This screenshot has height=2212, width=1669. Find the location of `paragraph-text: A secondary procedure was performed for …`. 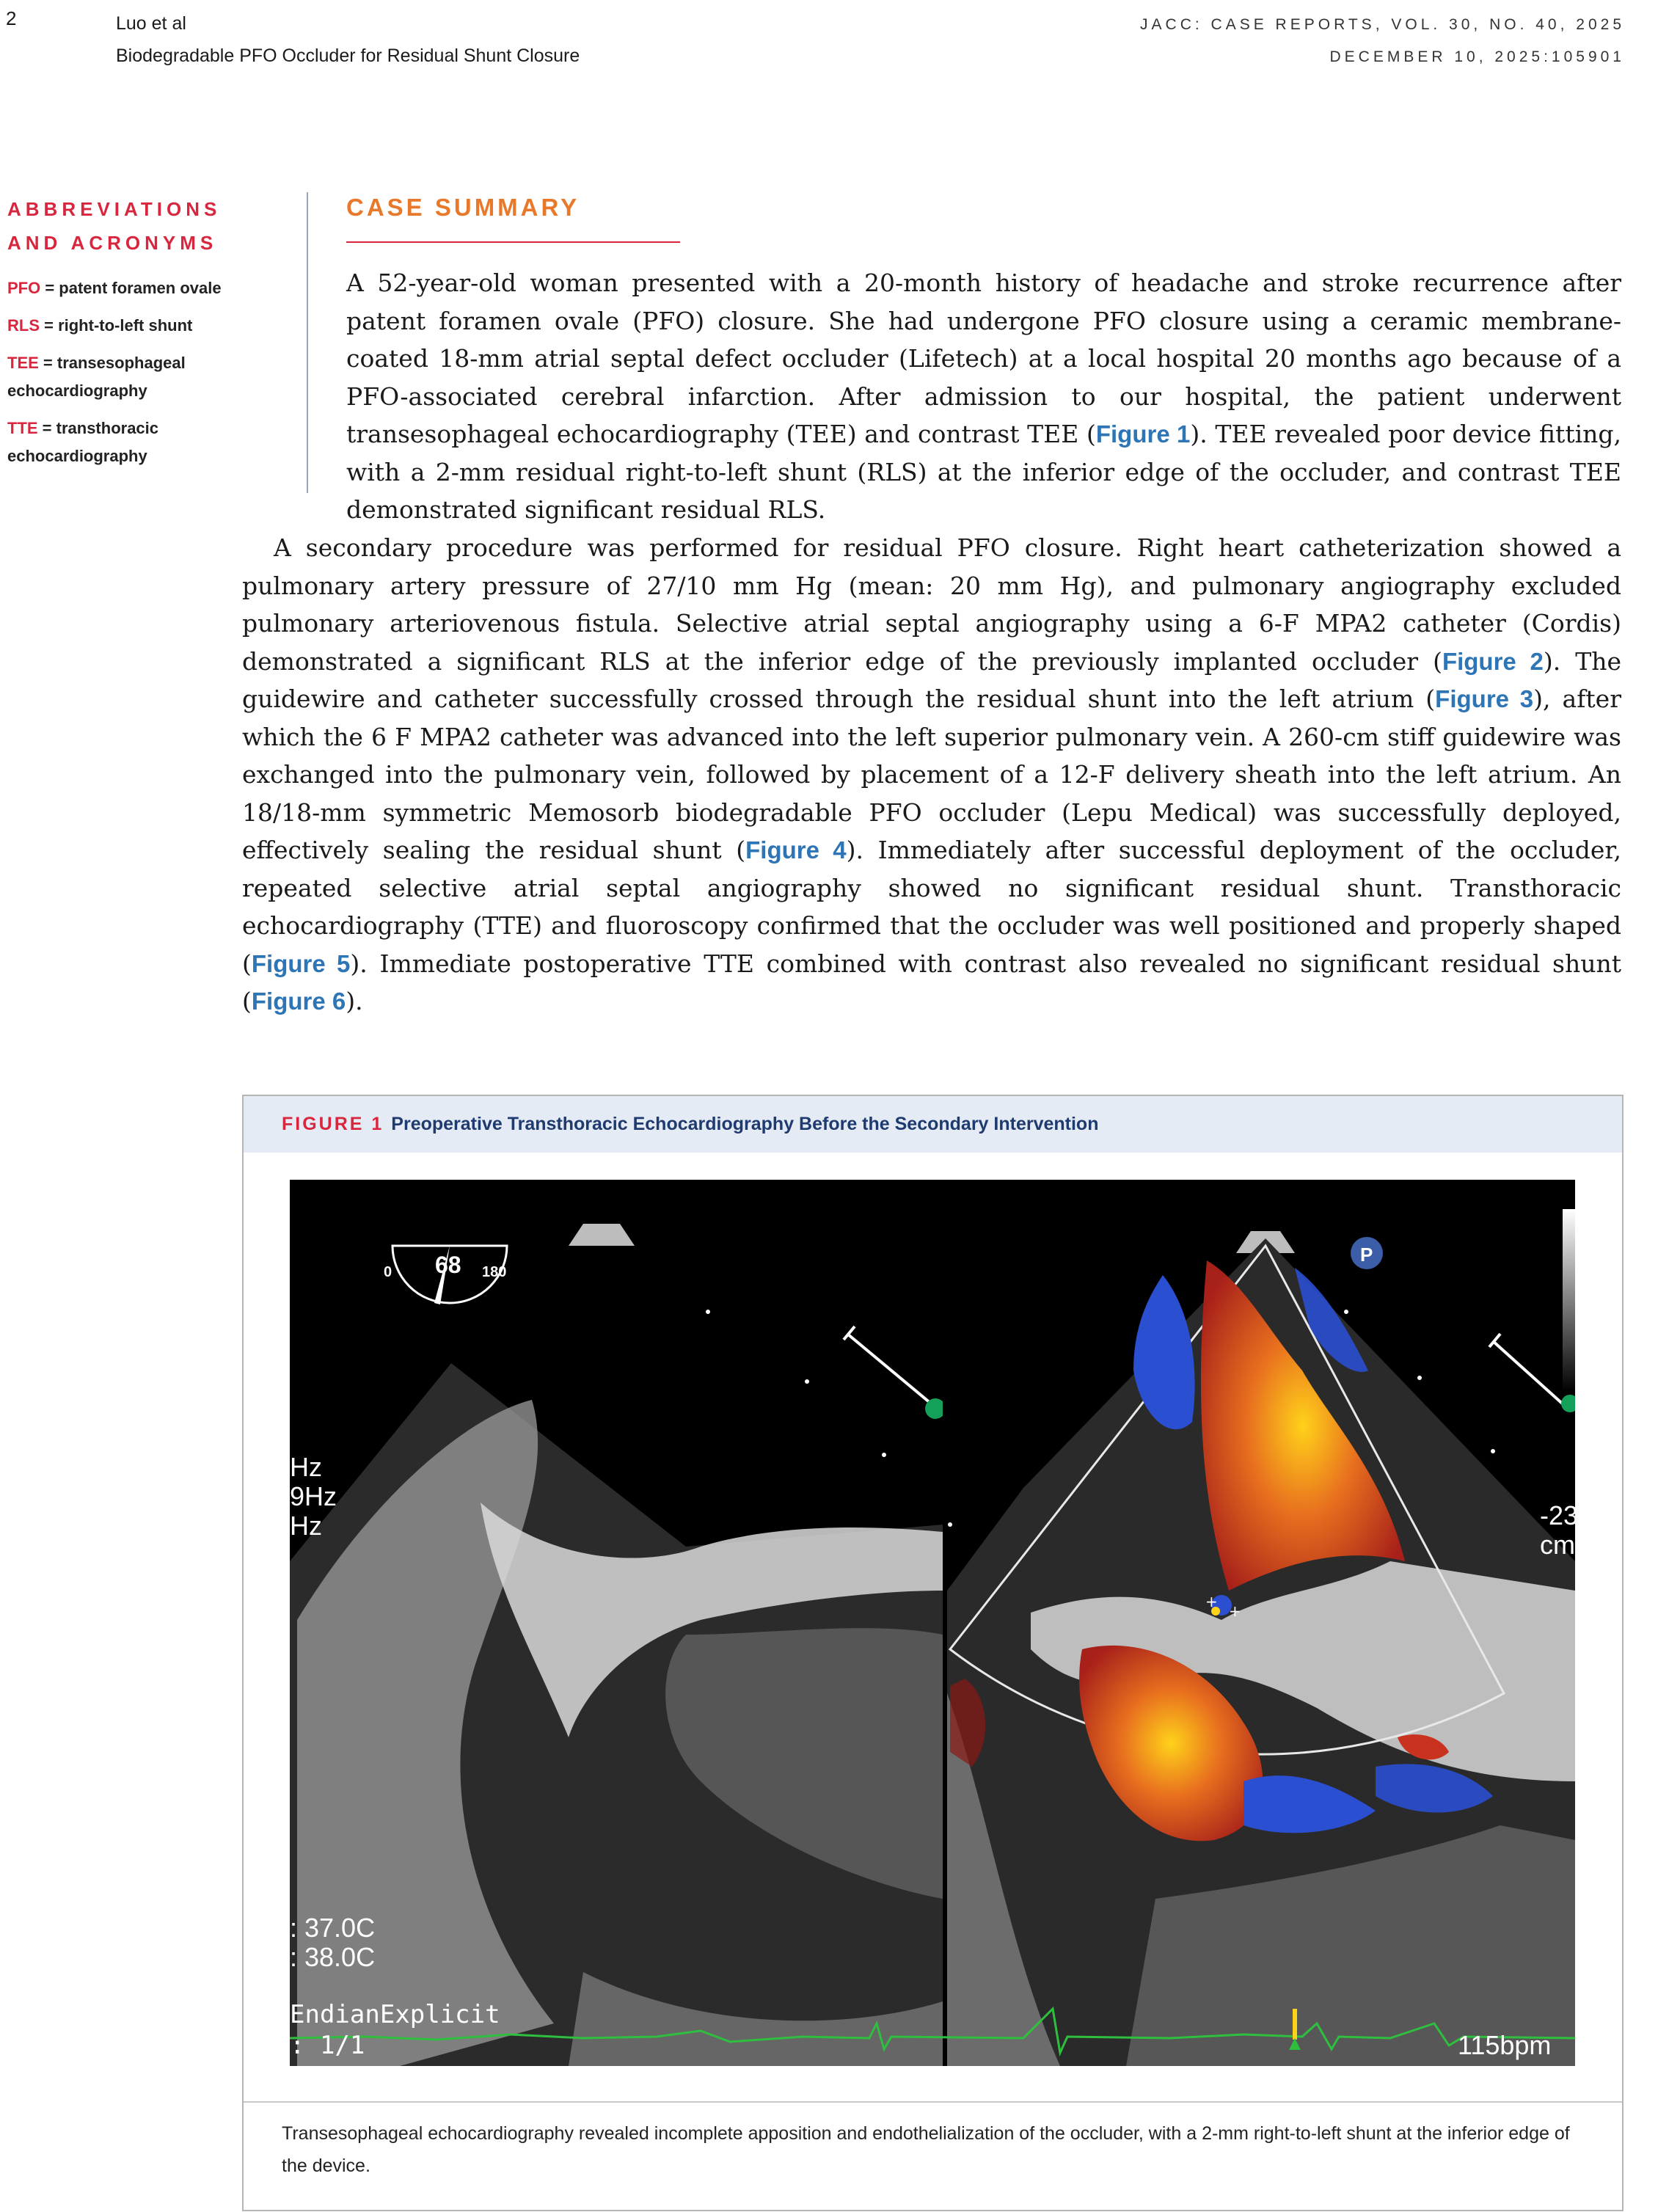

paragraph-text: A secondary procedure was performed for … is located at coordinates (931, 604).